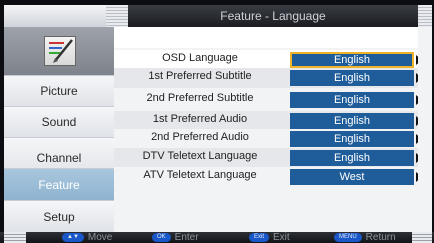 The height and width of the screenshot is (243, 434). What do you see at coordinates (348, 237) in the screenshot?
I see `menu-key-icon: MENU` at bounding box center [348, 237].